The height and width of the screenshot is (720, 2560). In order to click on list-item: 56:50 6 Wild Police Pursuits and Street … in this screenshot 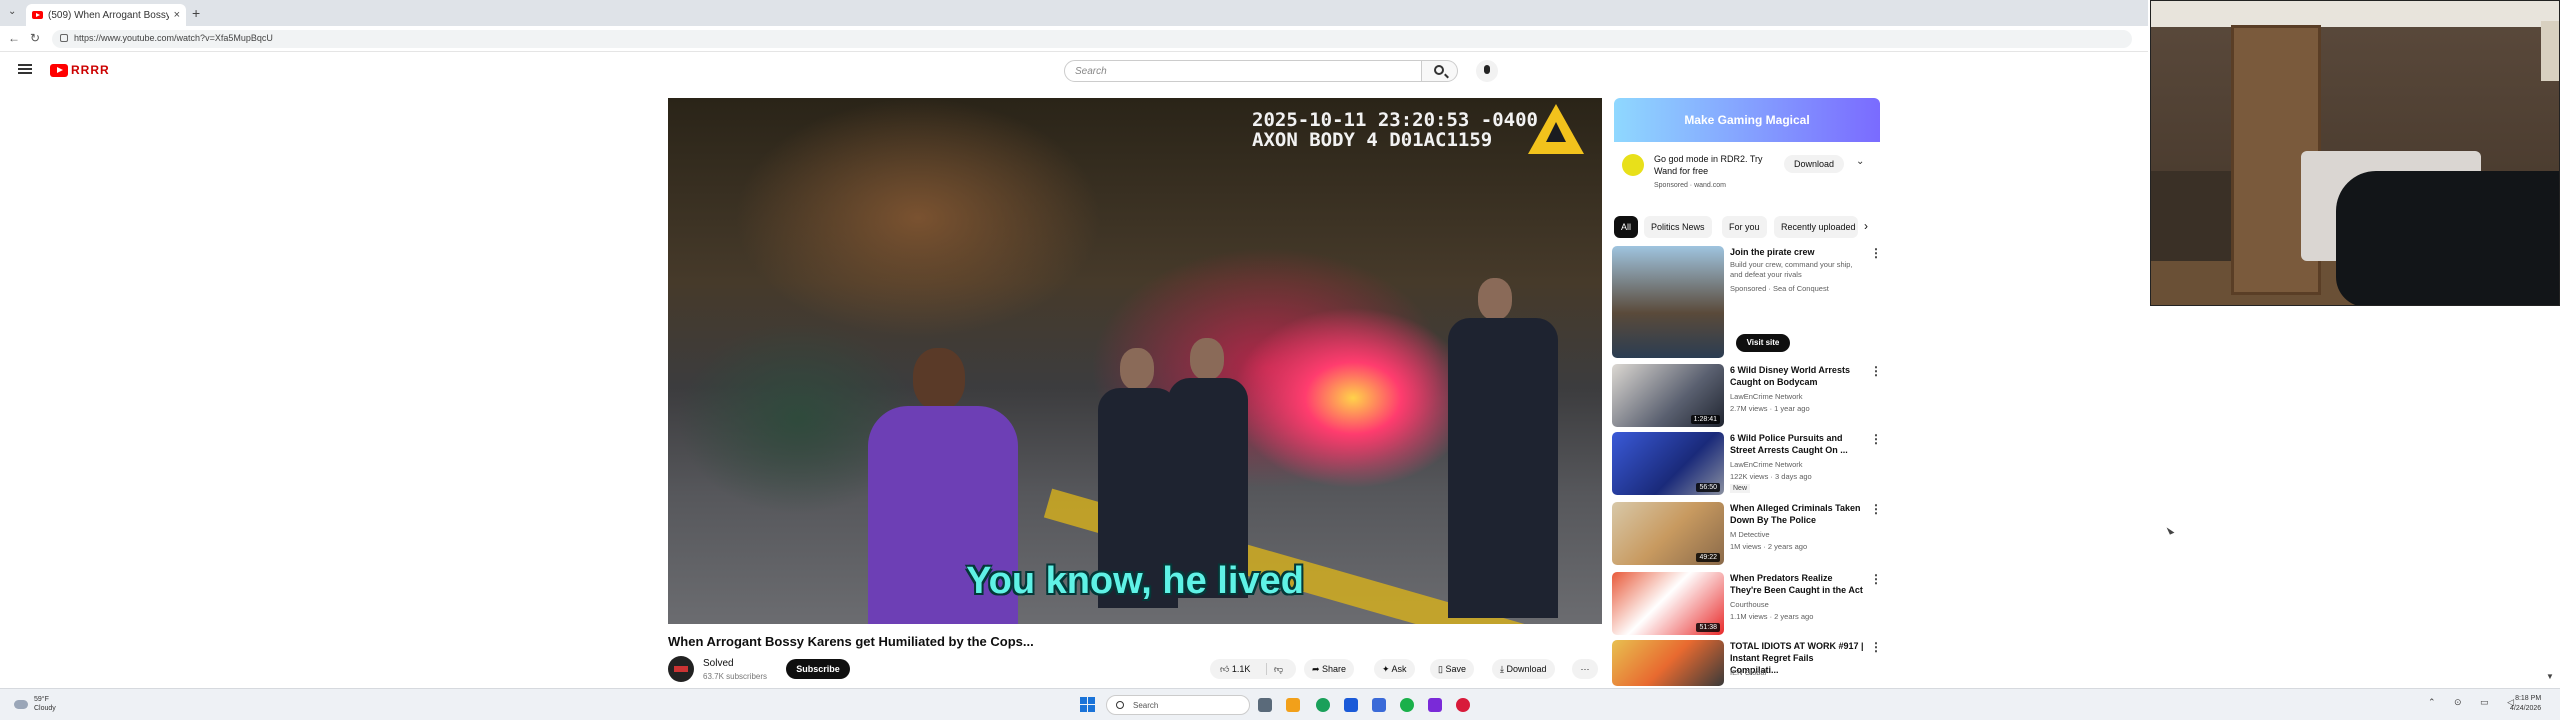, I will do `click(1747, 464)`.